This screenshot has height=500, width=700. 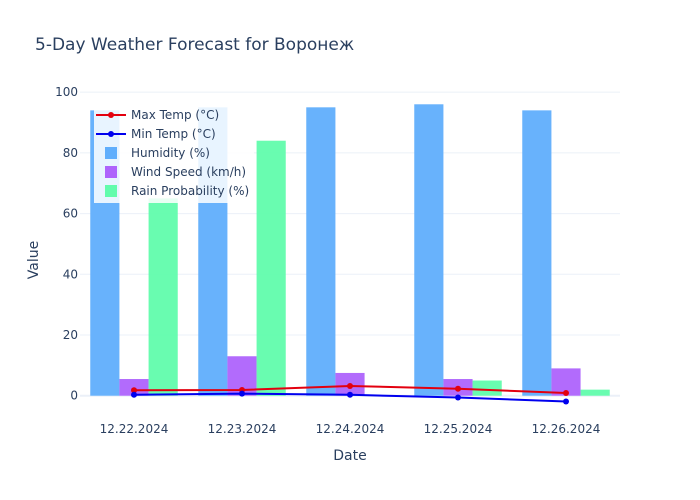 What do you see at coordinates (66, 92) in the screenshot?
I see `y-tick-label: 100` at bounding box center [66, 92].